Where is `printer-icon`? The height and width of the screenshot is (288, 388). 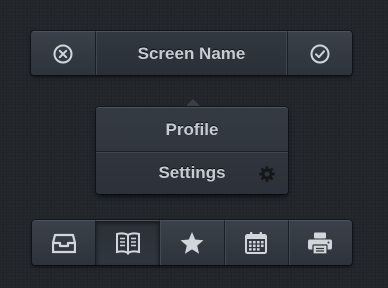 printer-icon is located at coordinates (320, 243).